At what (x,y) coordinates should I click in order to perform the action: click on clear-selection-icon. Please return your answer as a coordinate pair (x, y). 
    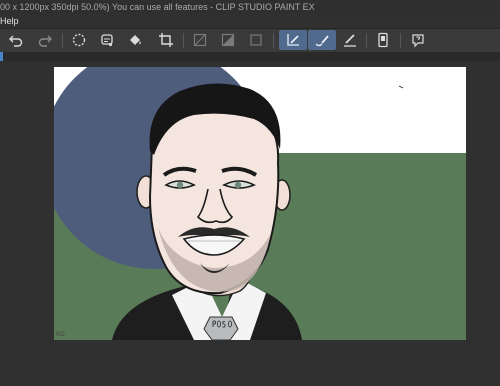
    Looking at the image, I should click on (79, 40).